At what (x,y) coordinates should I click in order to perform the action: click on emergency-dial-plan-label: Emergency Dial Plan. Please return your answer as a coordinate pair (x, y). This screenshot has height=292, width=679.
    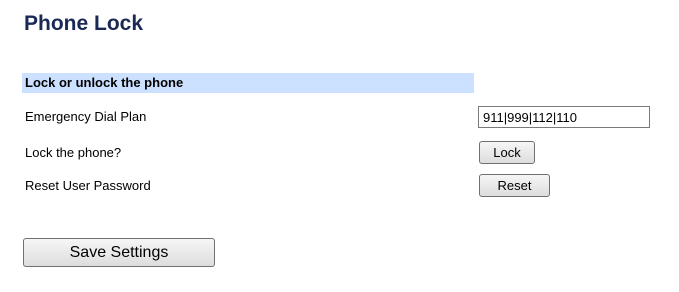
    Looking at the image, I should click on (86, 116).